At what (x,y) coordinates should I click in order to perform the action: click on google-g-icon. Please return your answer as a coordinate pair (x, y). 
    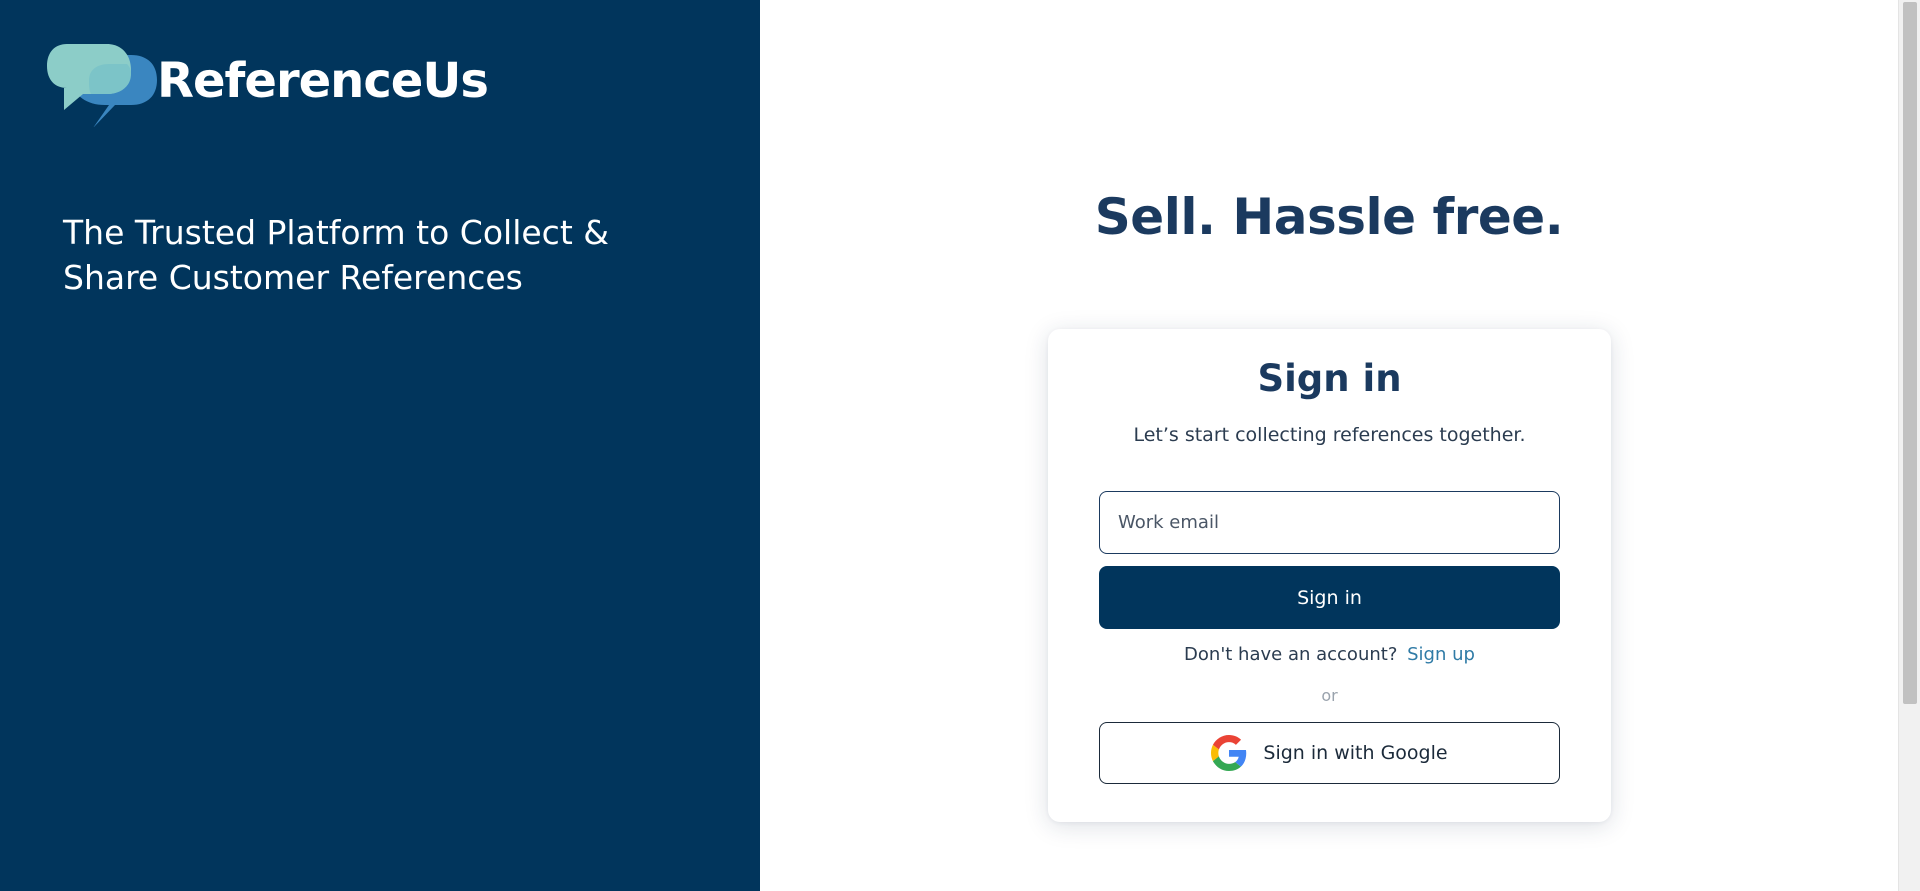
    Looking at the image, I should click on (1229, 753).